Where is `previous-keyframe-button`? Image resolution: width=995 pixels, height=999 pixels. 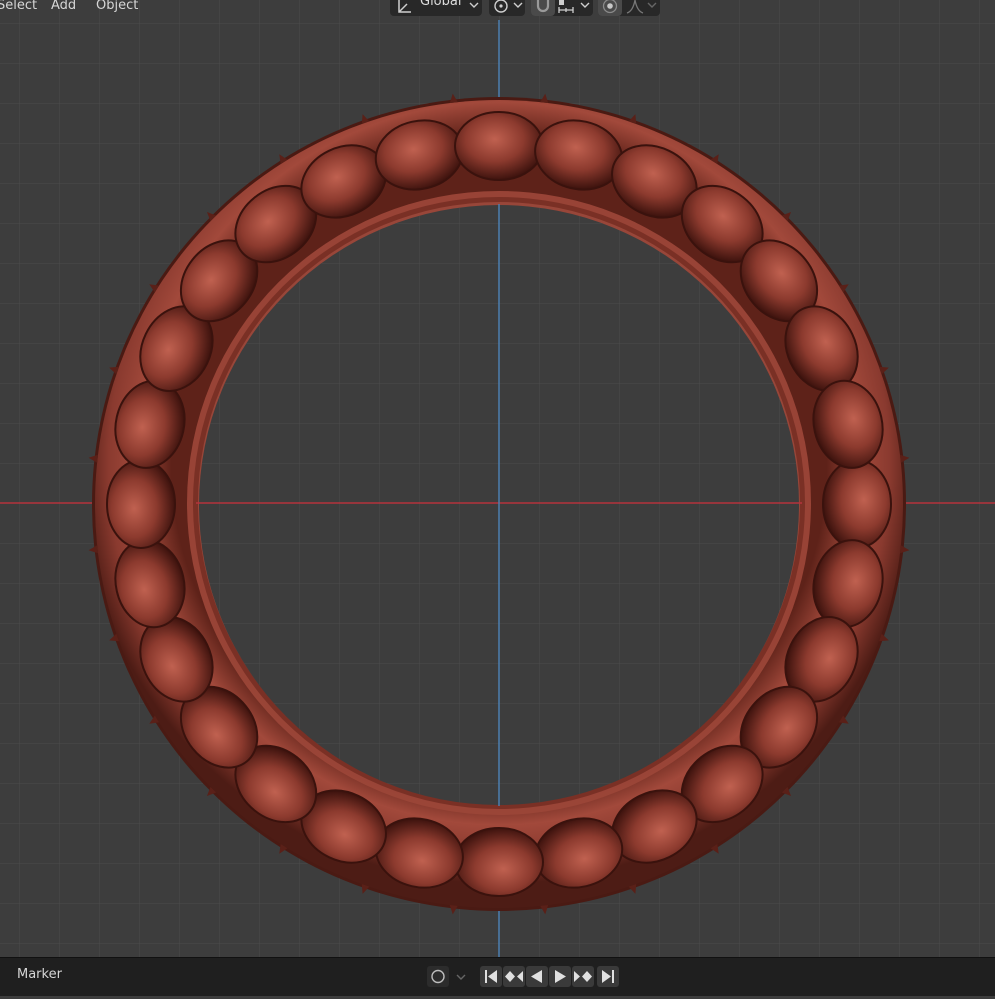
previous-keyframe-button is located at coordinates (514, 976).